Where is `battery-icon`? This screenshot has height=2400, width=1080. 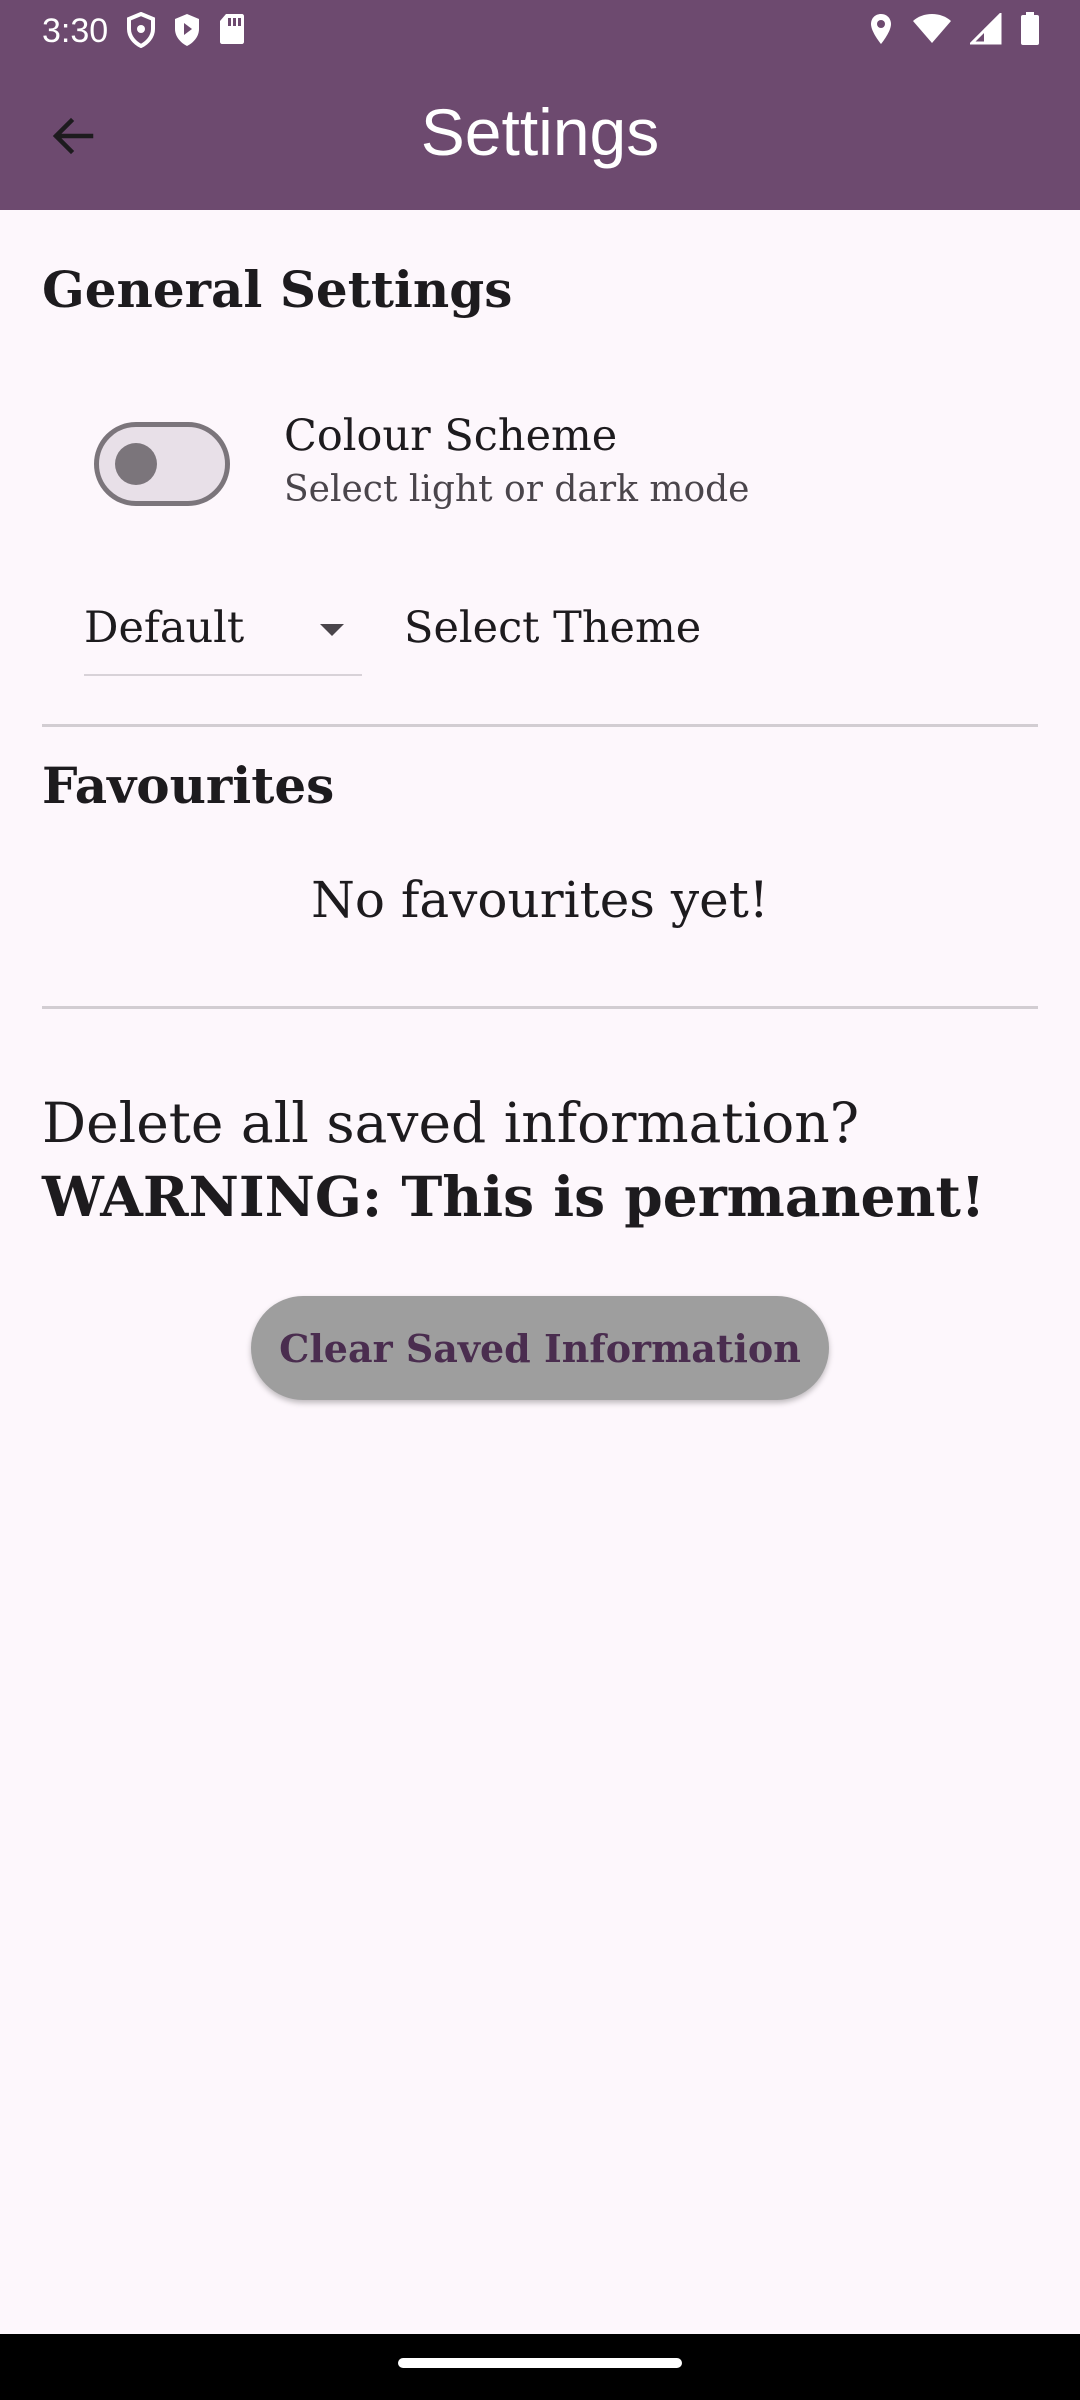 battery-icon is located at coordinates (1030, 29).